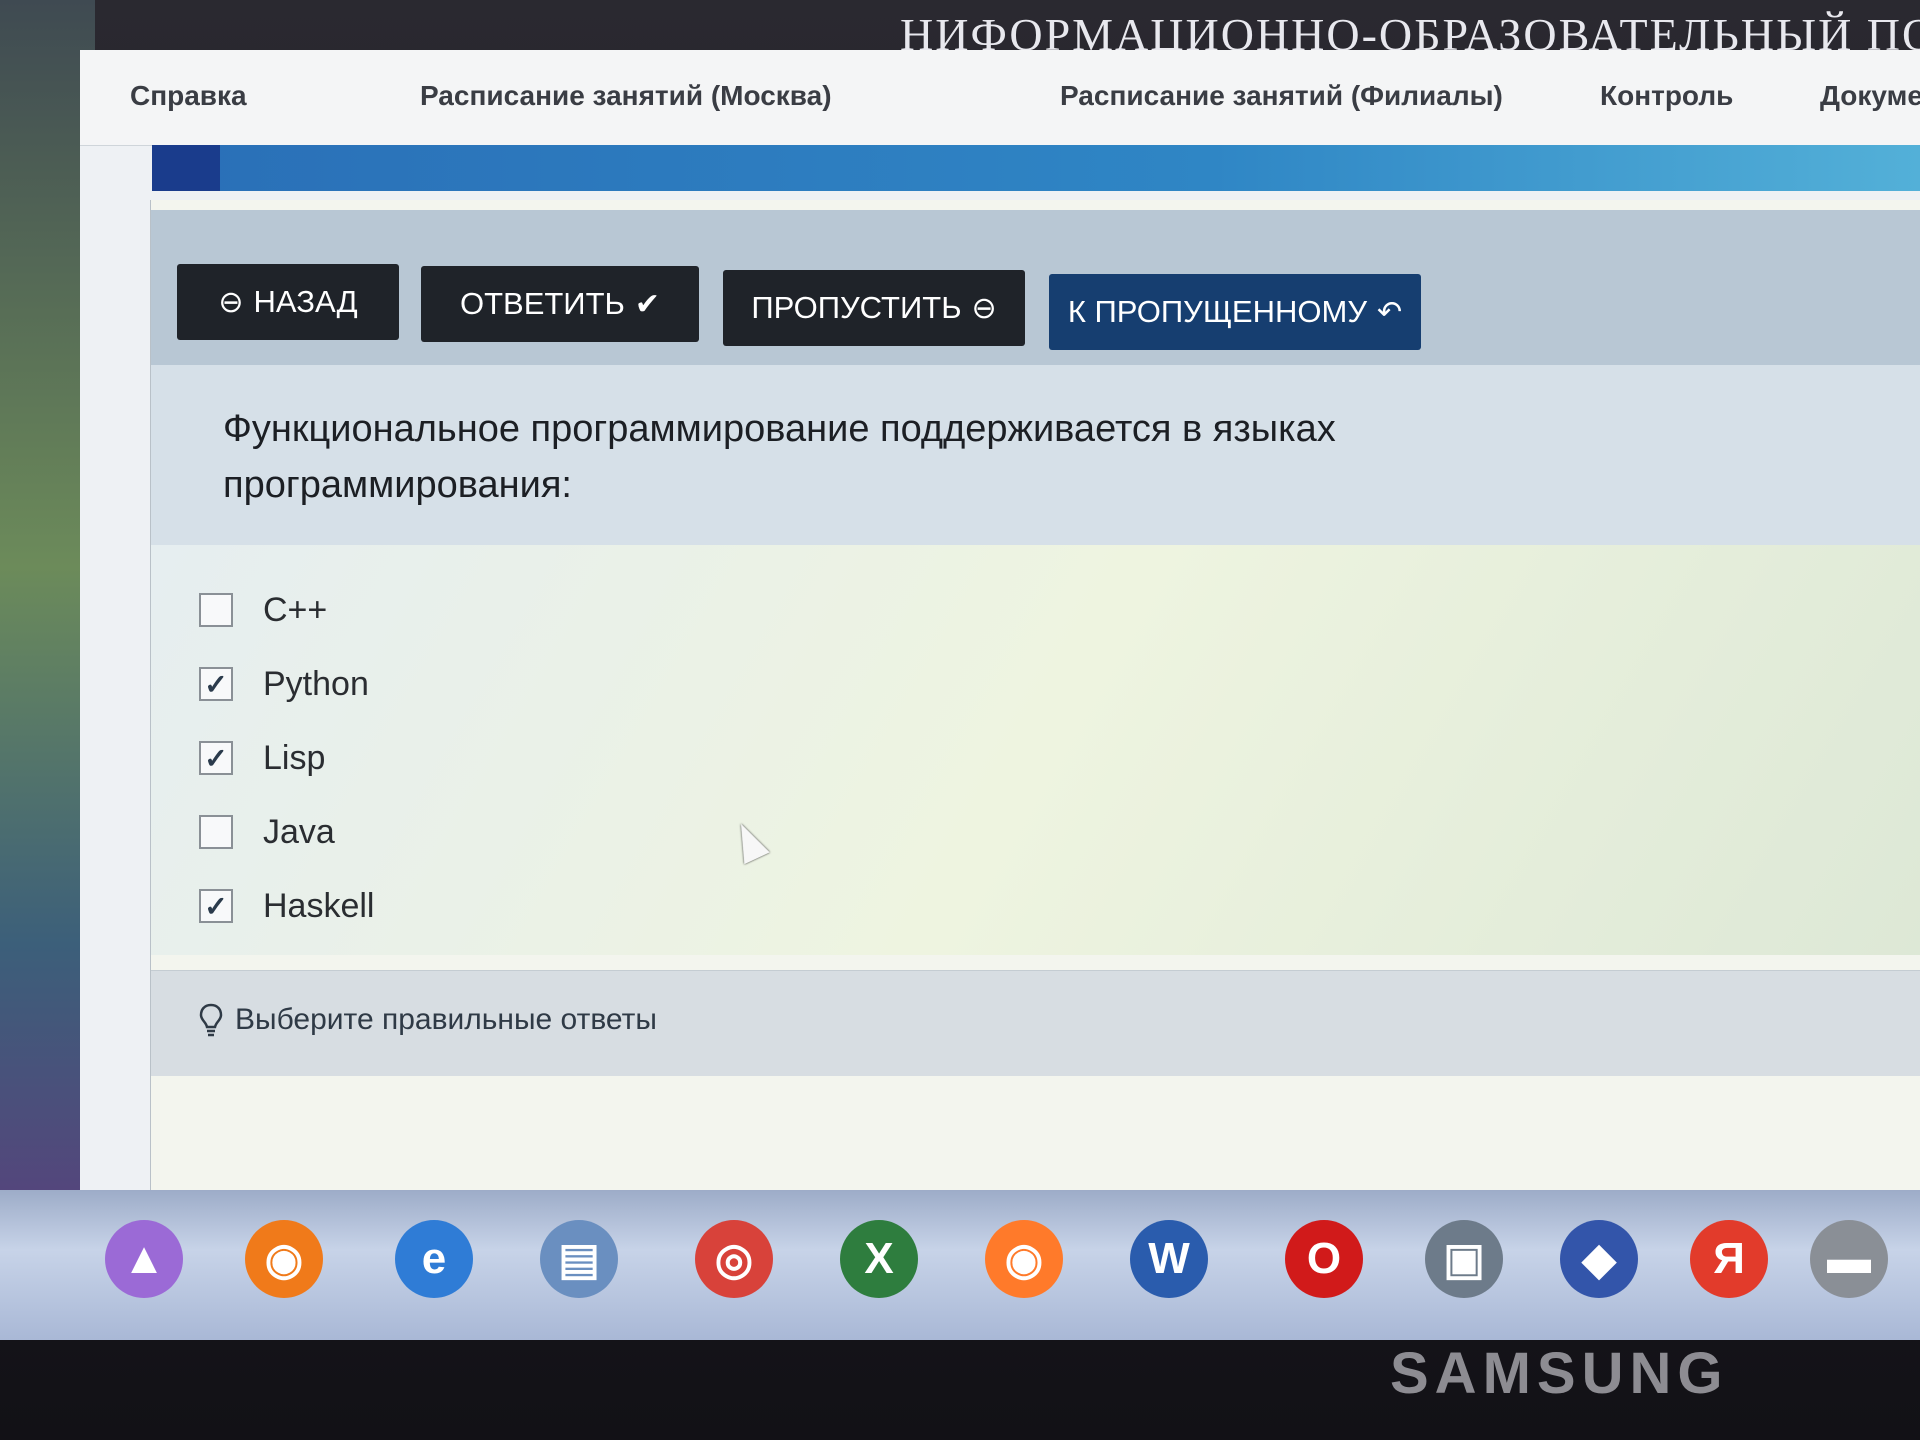 The width and height of the screenshot is (1920, 1440). I want to click on back-label: НАЗАД, so click(305, 301).